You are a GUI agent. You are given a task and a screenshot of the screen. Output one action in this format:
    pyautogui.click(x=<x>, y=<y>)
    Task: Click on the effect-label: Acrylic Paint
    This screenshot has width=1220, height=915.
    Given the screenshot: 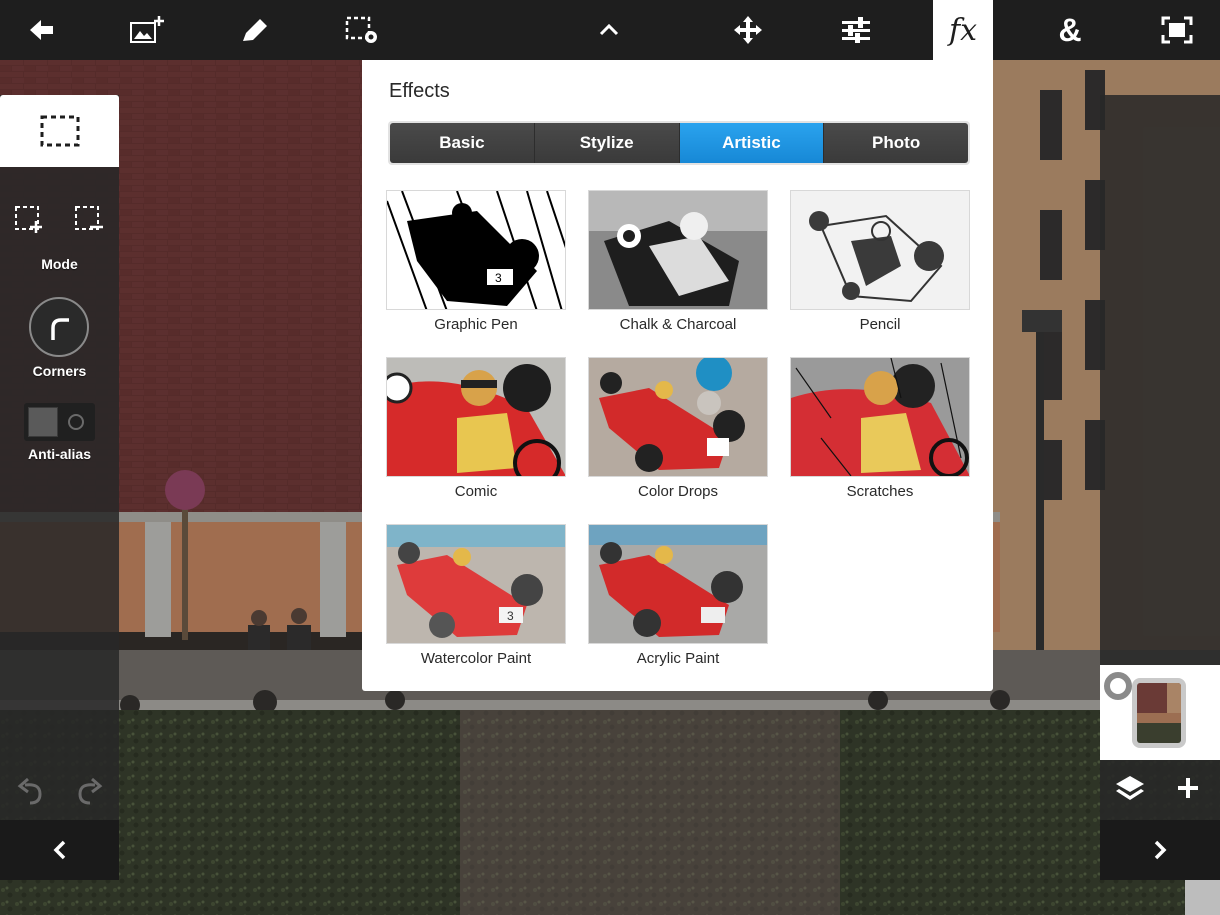 What is the action you would take?
    pyautogui.click(x=678, y=658)
    